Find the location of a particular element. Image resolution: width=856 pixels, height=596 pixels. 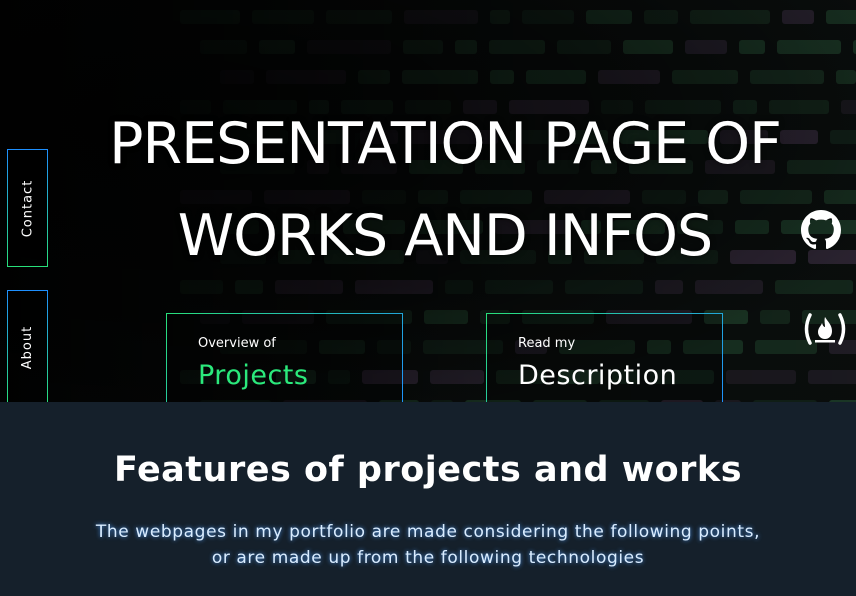

freecodecamp-icon is located at coordinates (825, 329).